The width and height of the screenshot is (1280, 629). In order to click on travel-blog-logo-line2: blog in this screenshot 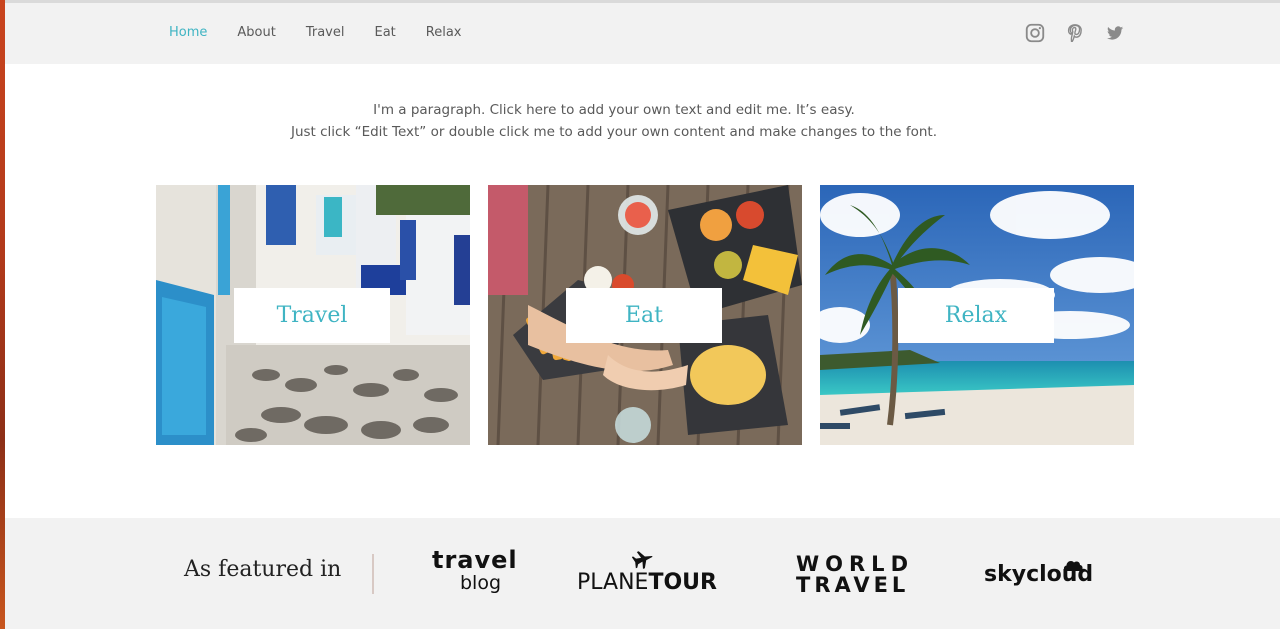, I will do `click(481, 583)`.